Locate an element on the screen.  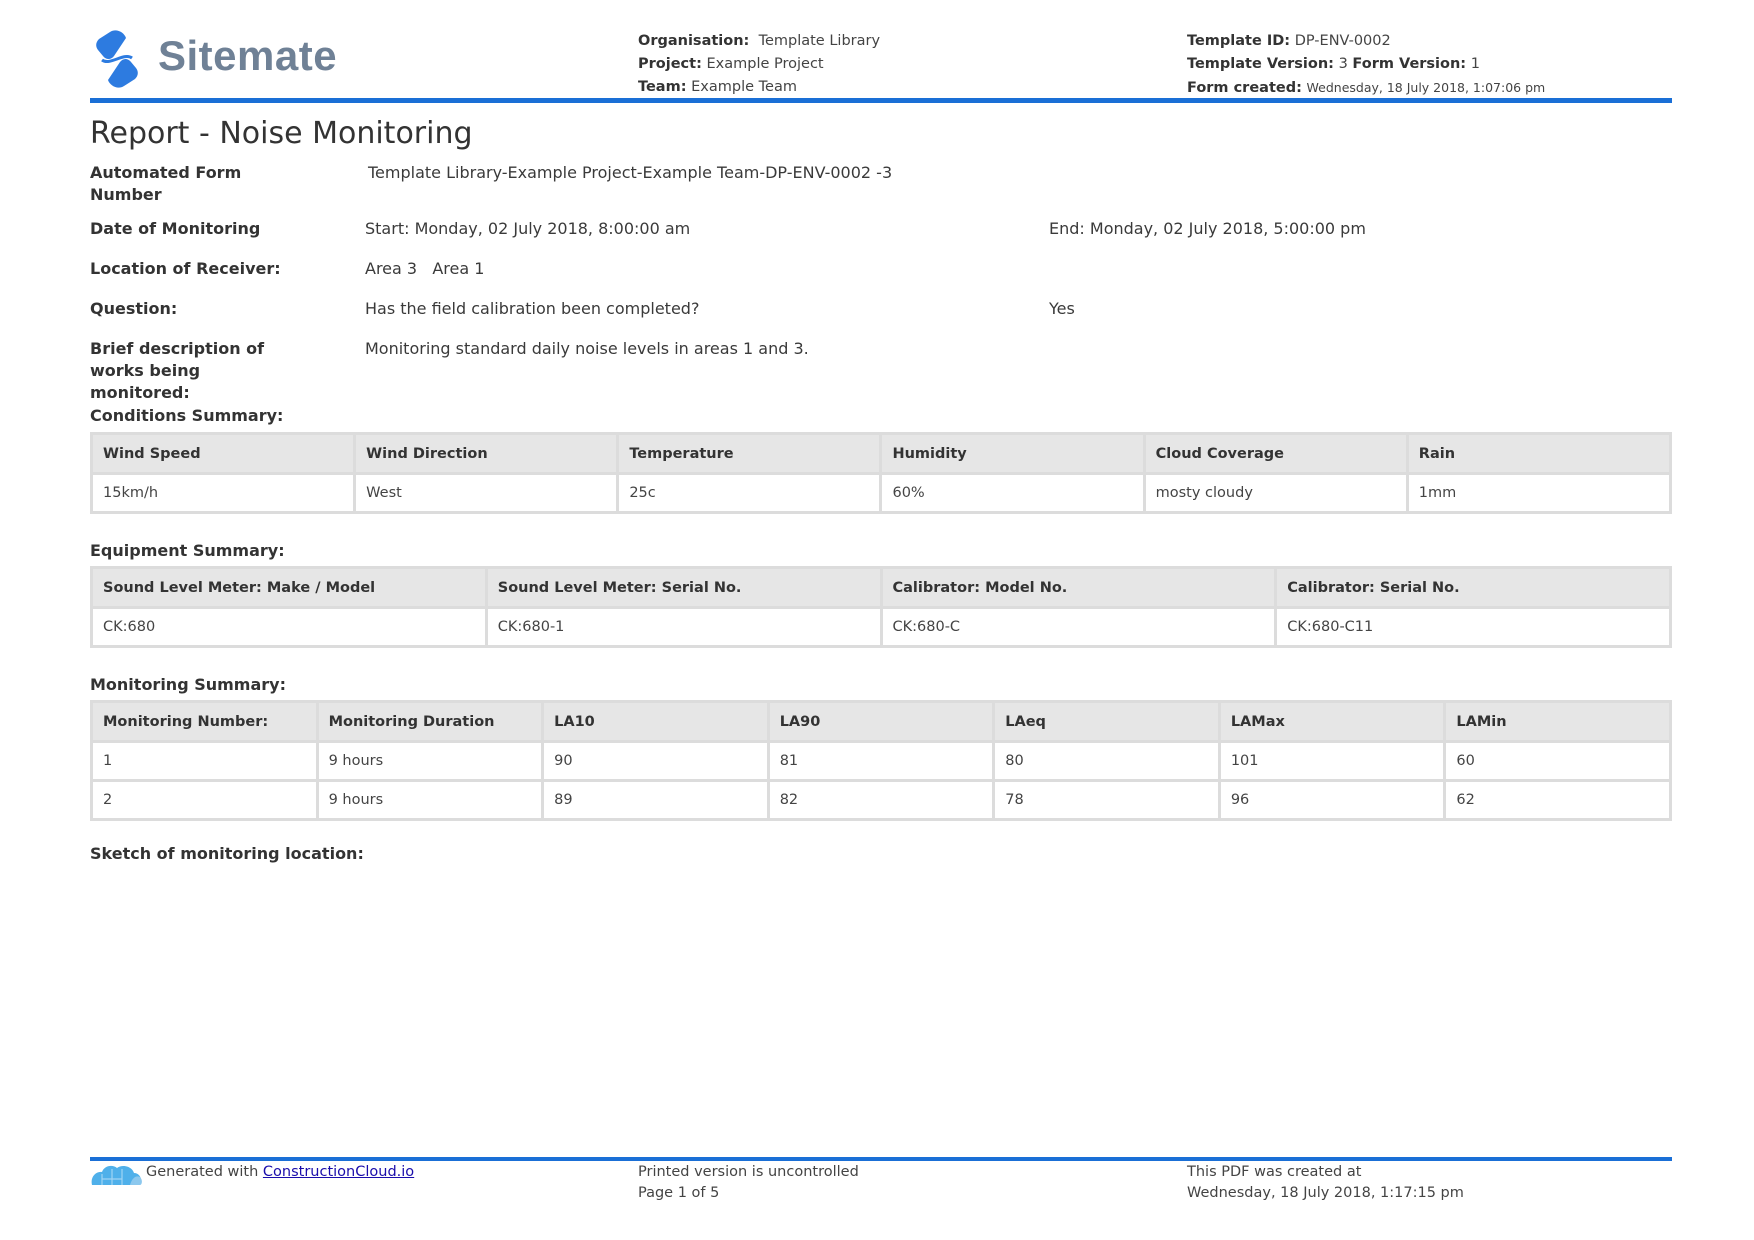
table-cell: 62 is located at coordinates (1557, 800).